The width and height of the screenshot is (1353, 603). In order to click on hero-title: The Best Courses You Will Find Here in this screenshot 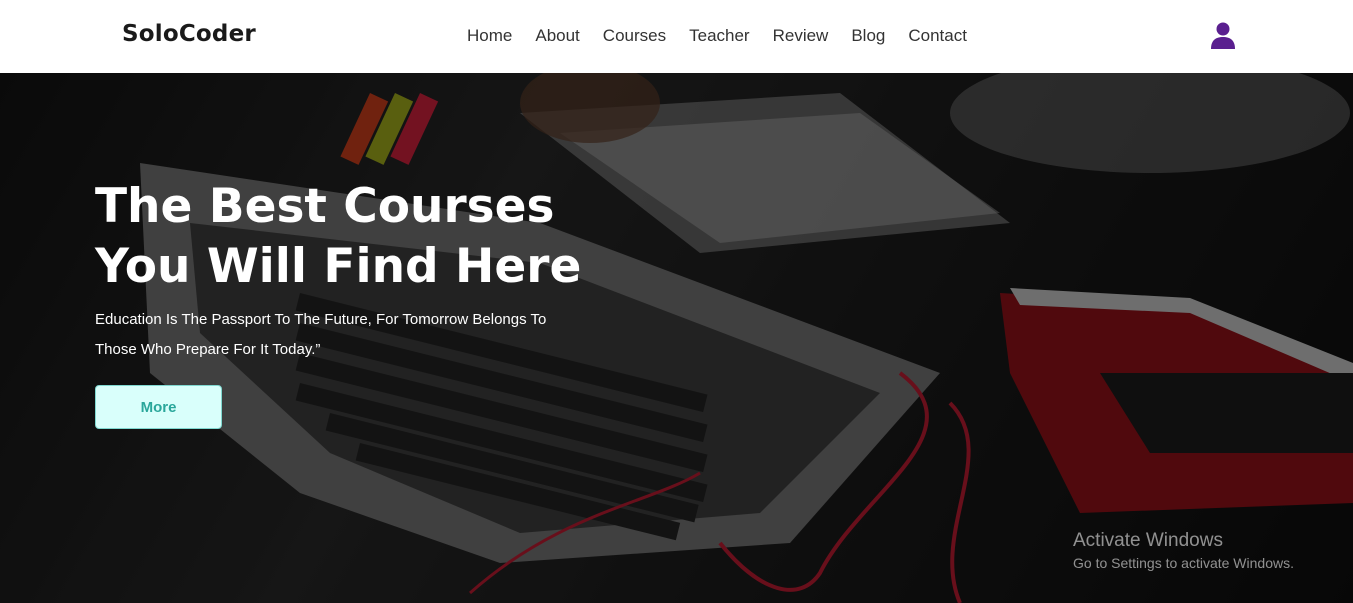, I will do `click(355, 237)`.